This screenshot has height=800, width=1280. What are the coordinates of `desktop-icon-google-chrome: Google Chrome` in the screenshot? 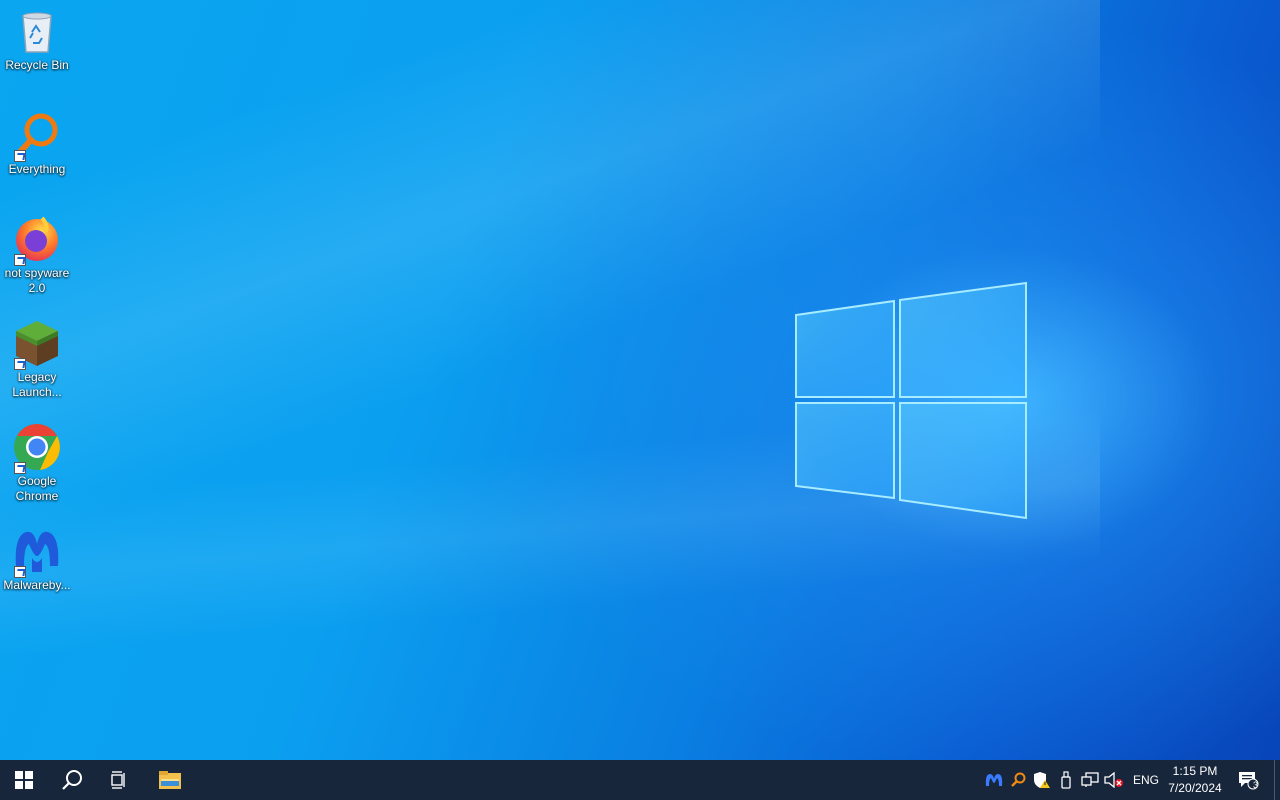 It's located at (37, 463).